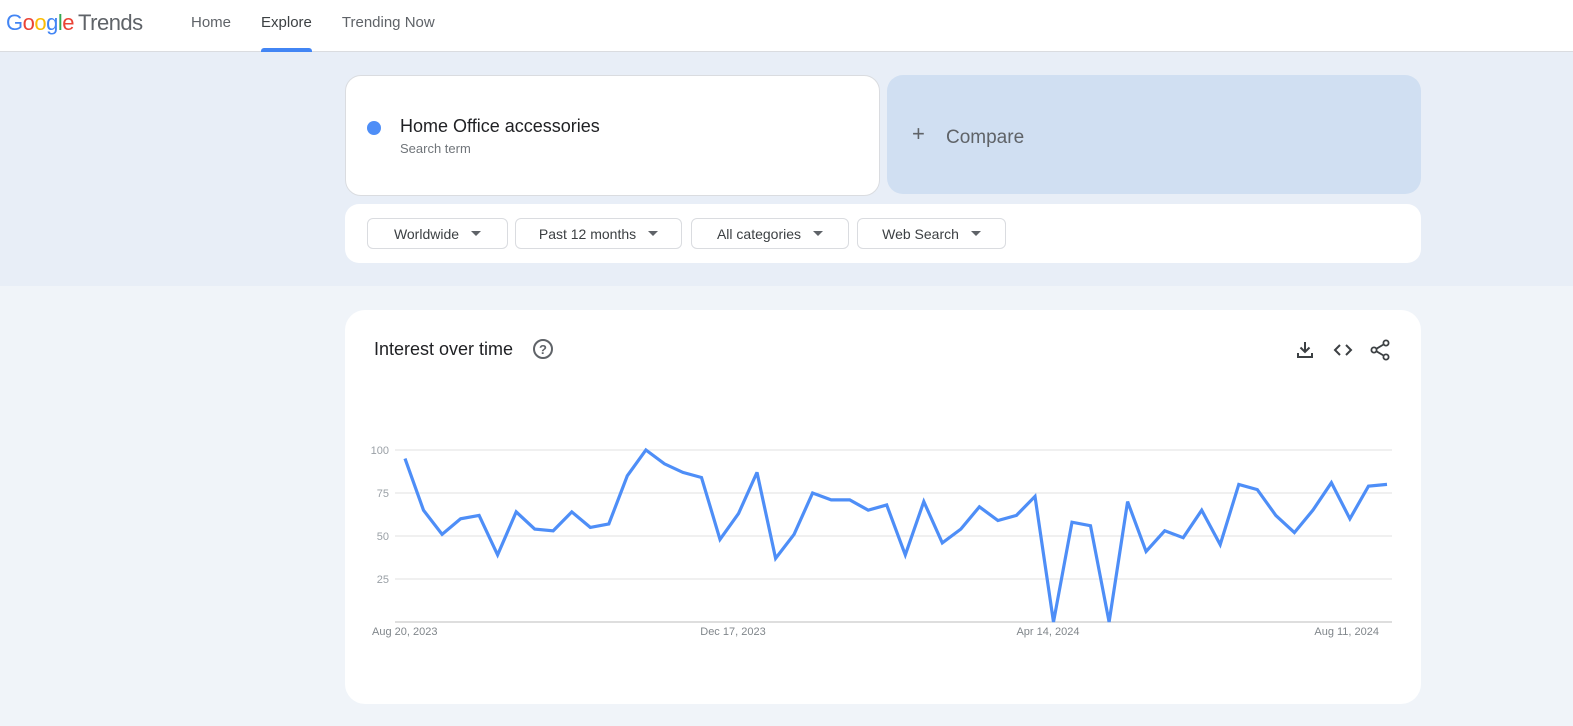  What do you see at coordinates (388, 26) in the screenshot?
I see `nav-trending-now: Trending Now` at bounding box center [388, 26].